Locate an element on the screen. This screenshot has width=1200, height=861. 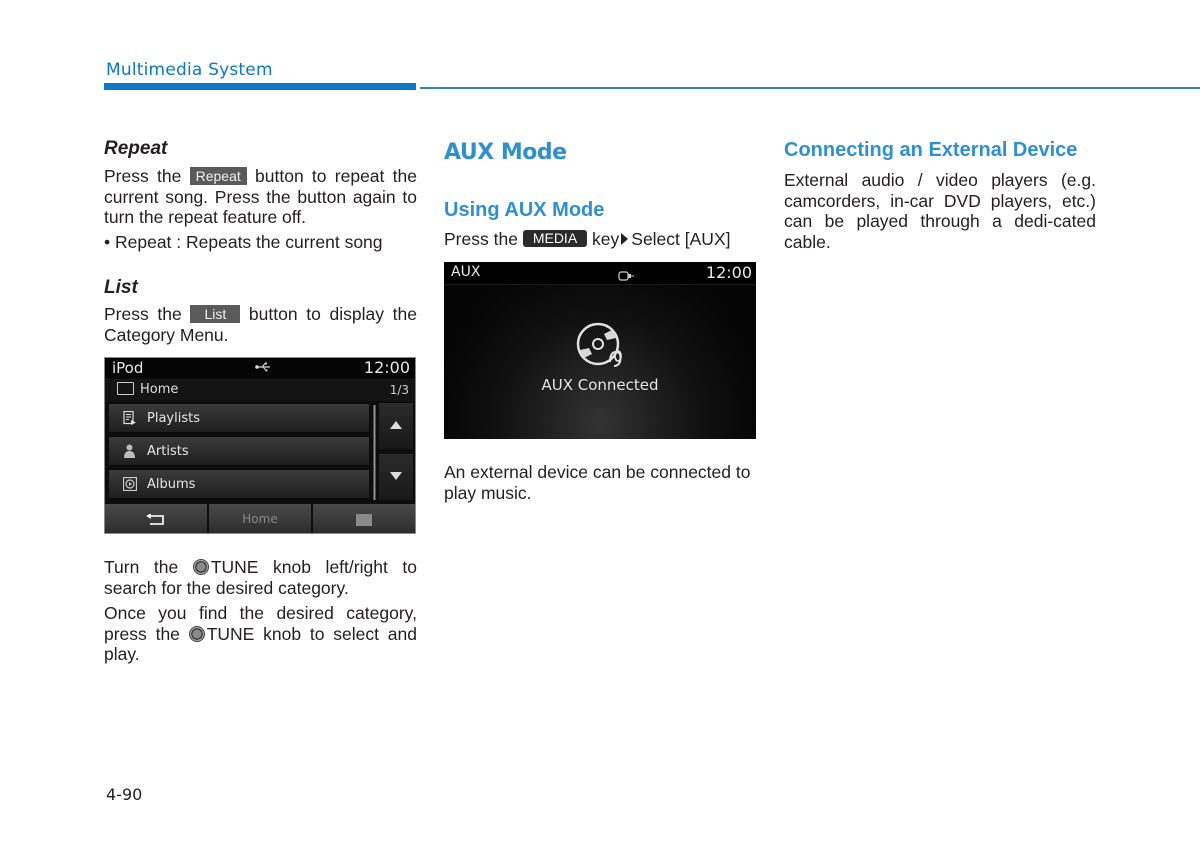
aux-instructions: Press the MEDIA key Select [AUX] is located at coordinates (604, 239).